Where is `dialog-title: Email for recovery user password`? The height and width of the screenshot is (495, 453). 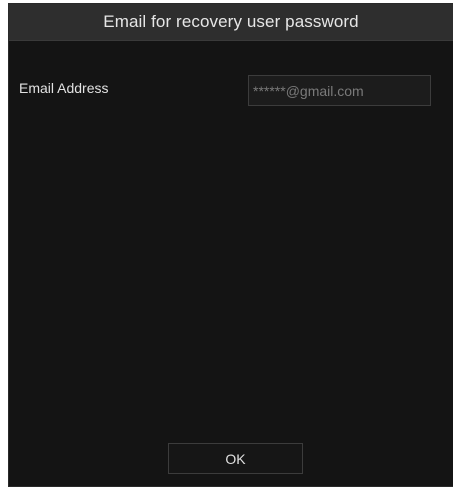 dialog-title: Email for recovery user password is located at coordinates (231, 21).